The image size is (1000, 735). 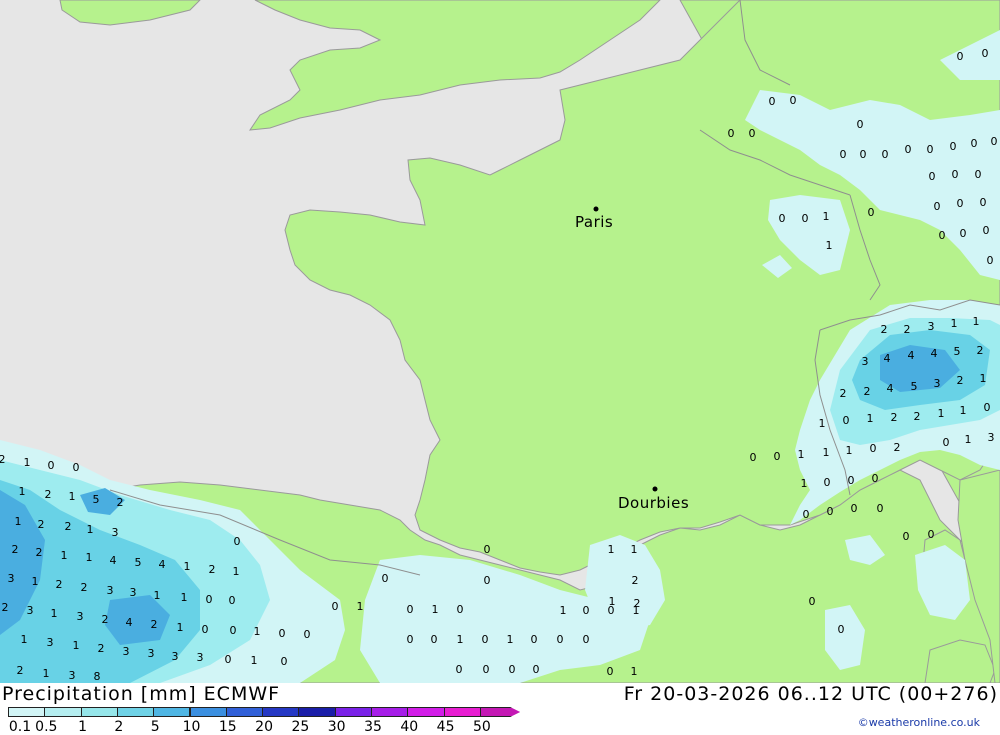 I want to click on credit-link: ©weatheronline.co.uk, so click(x=919, y=722).